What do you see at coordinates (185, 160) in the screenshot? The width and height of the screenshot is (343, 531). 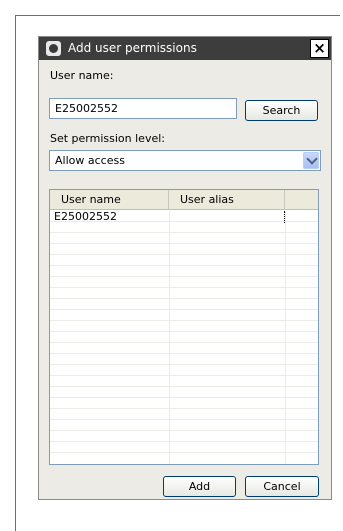 I see `permission-level-select: Allow access` at bounding box center [185, 160].